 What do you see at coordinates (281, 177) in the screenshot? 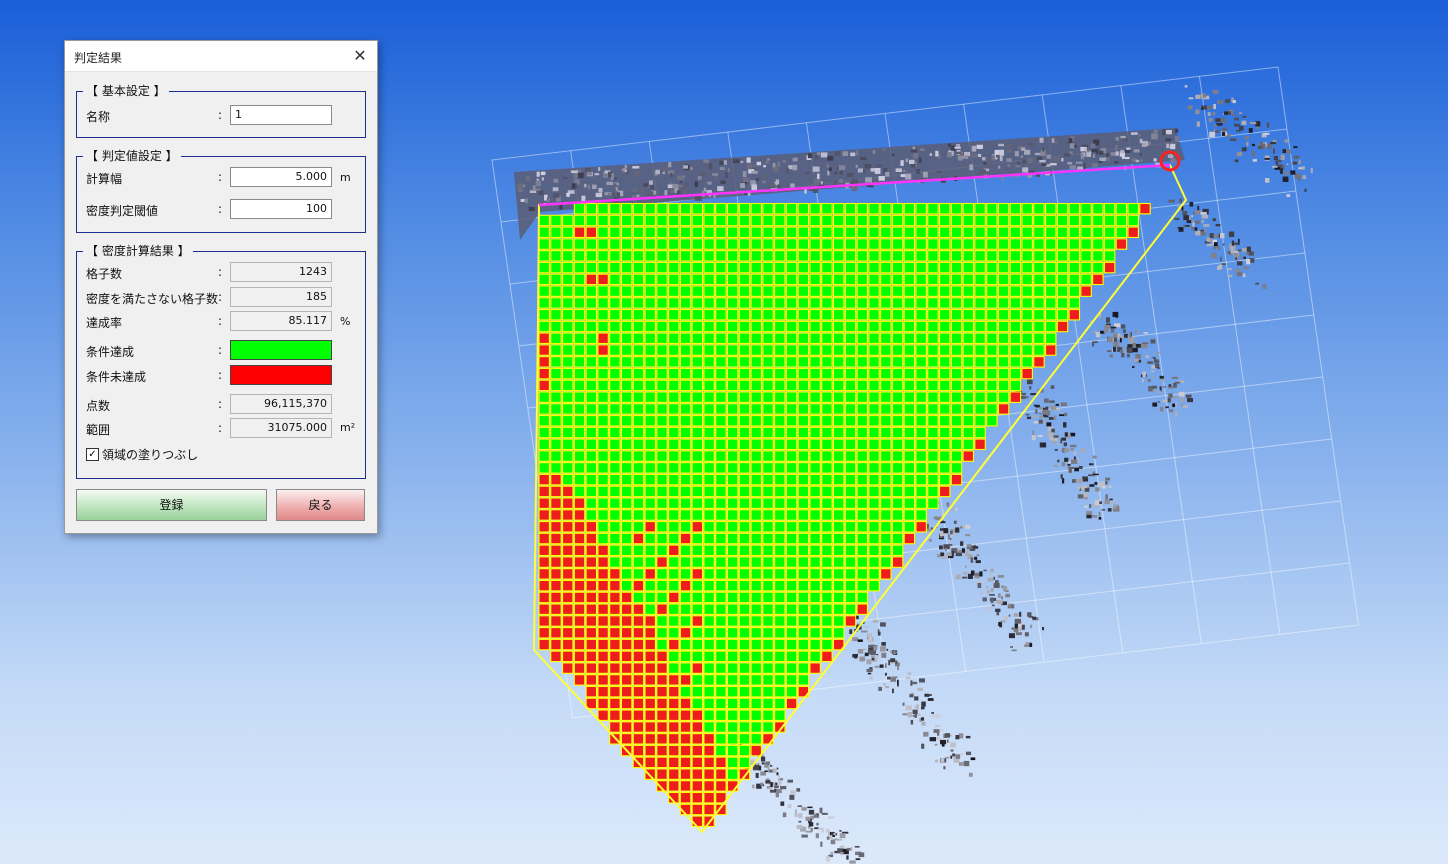
I see `calc-width-field: 5.000` at bounding box center [281, 177].